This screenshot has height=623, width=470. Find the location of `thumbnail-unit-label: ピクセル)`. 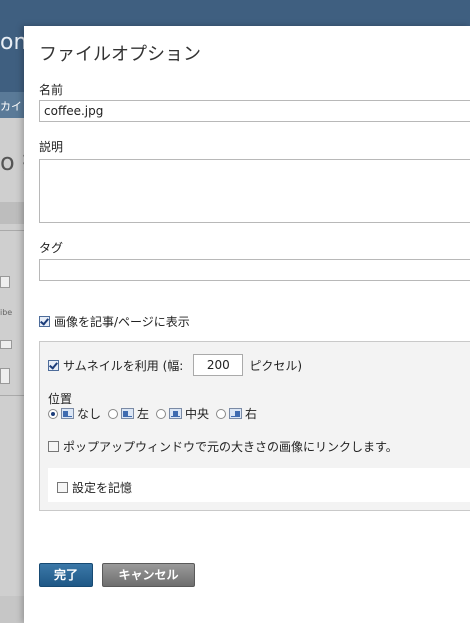

thumbnail-unit-label: ピクセル) is located at coordinates (275, 365).